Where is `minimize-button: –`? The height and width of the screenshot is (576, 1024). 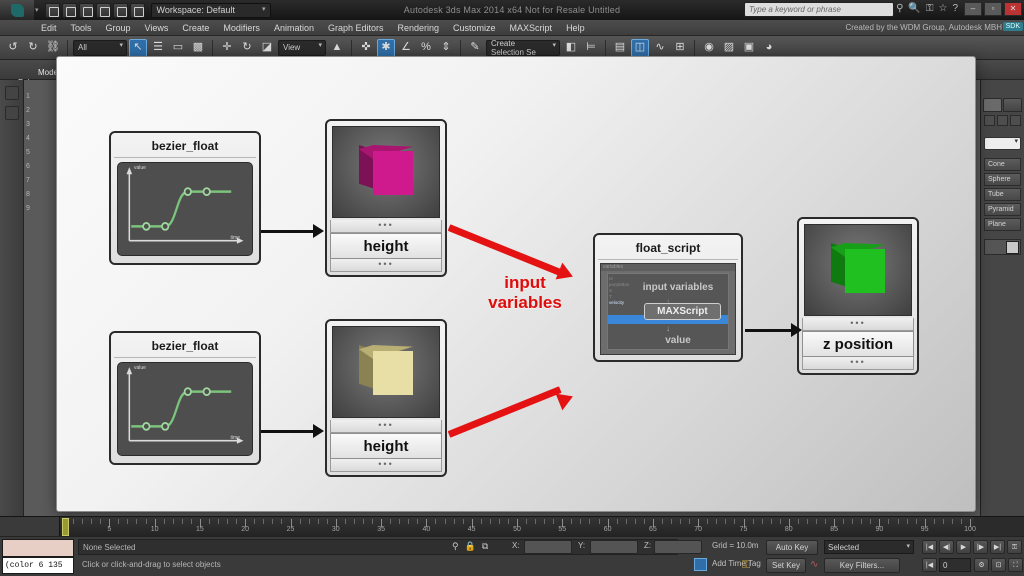 minimize-button: – is located at coordinates (973, 9).